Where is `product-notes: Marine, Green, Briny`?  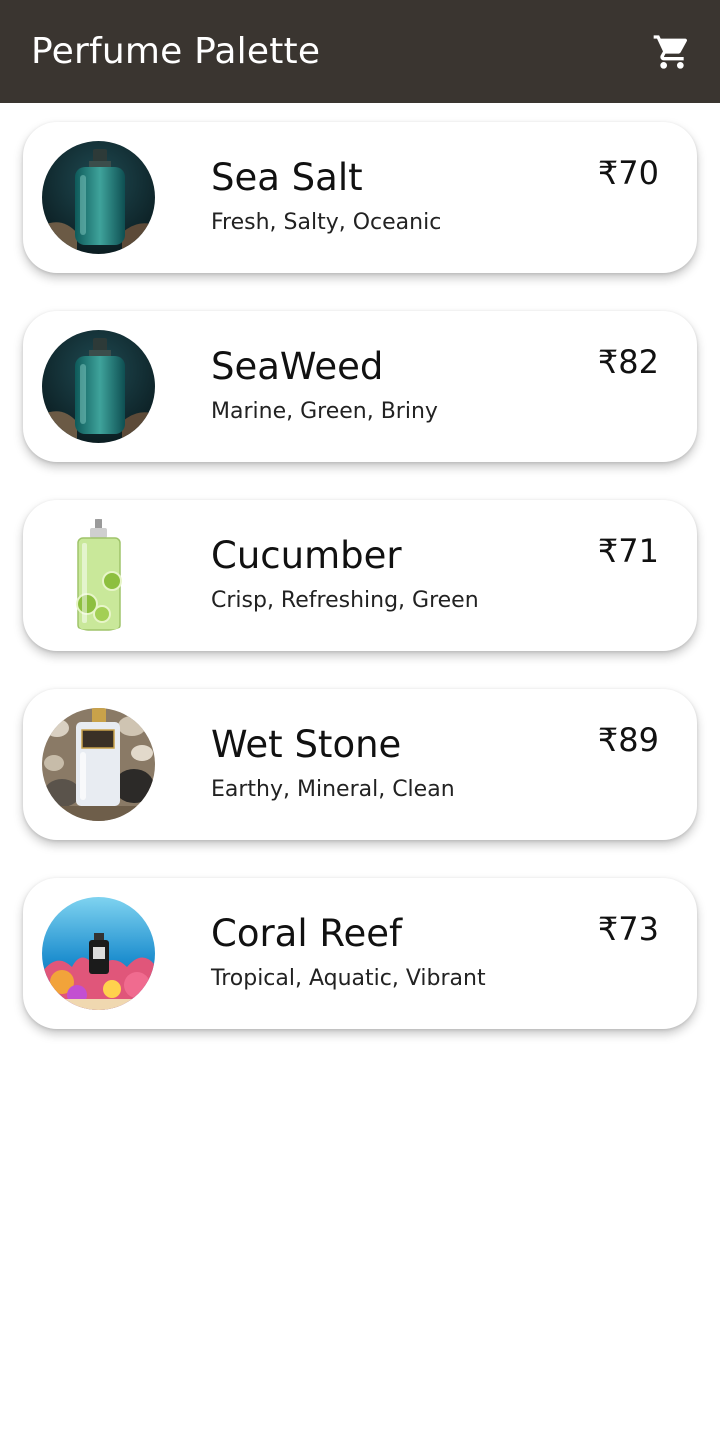 product-notes: Marine, Green, Briny is located at coordinates (324, 411).